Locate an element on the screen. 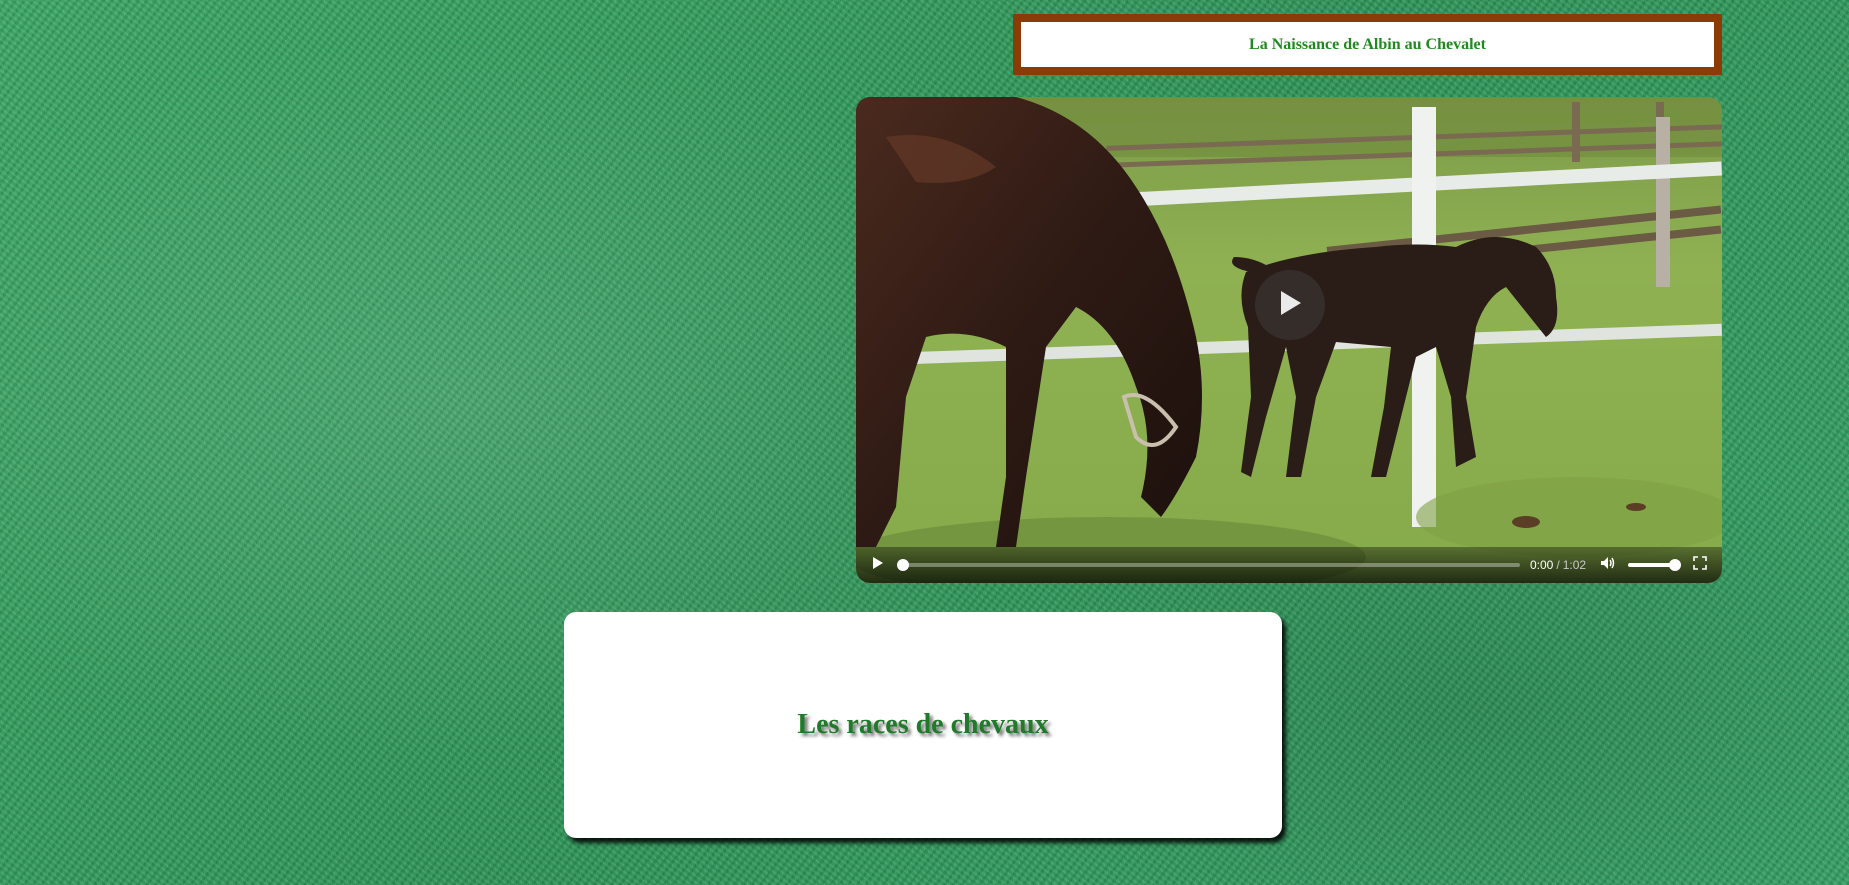 The image size is (1849, 885). current-time: 0:00 is located at coordinates (1542, 565).